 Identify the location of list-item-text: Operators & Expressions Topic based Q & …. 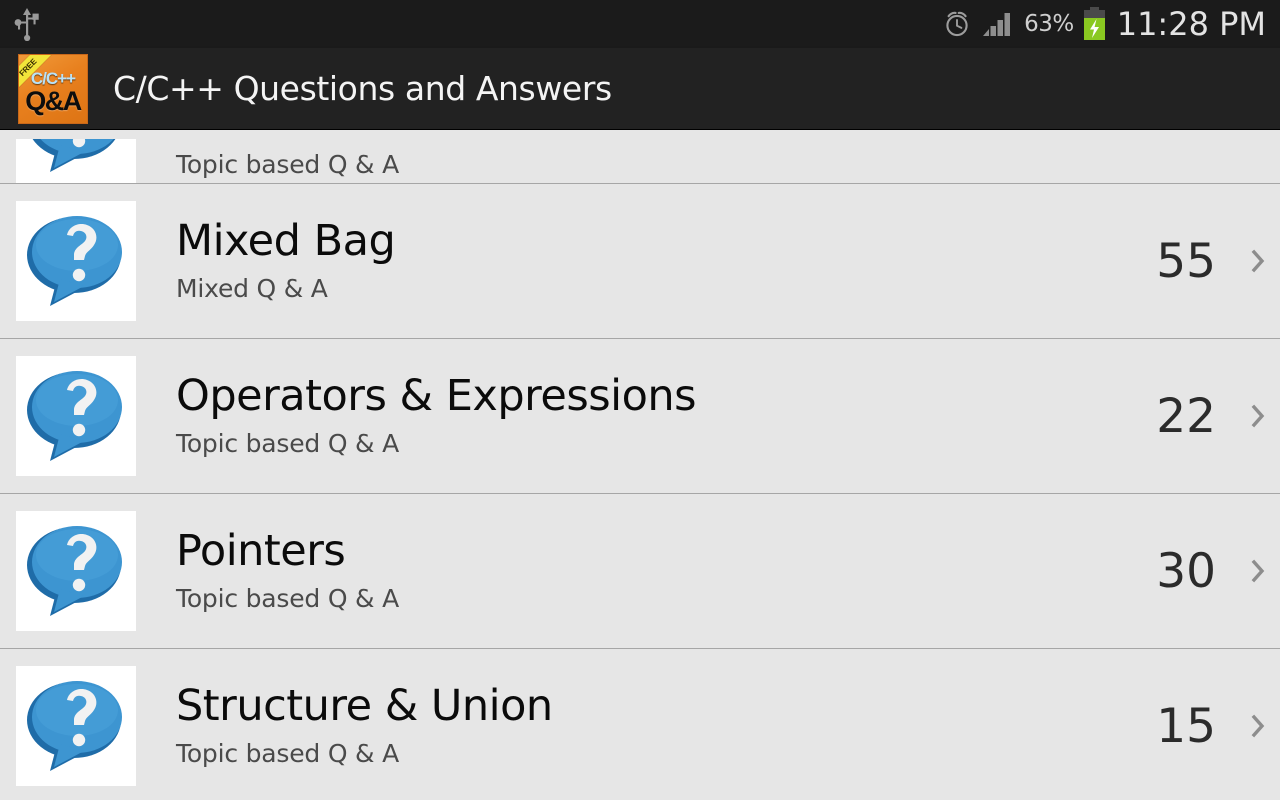
(651, 414).